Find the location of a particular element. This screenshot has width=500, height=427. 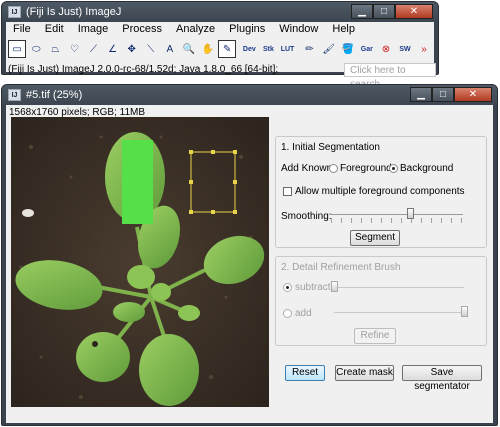

menu-plugins: Plugins is located at coordinates (247, 29).